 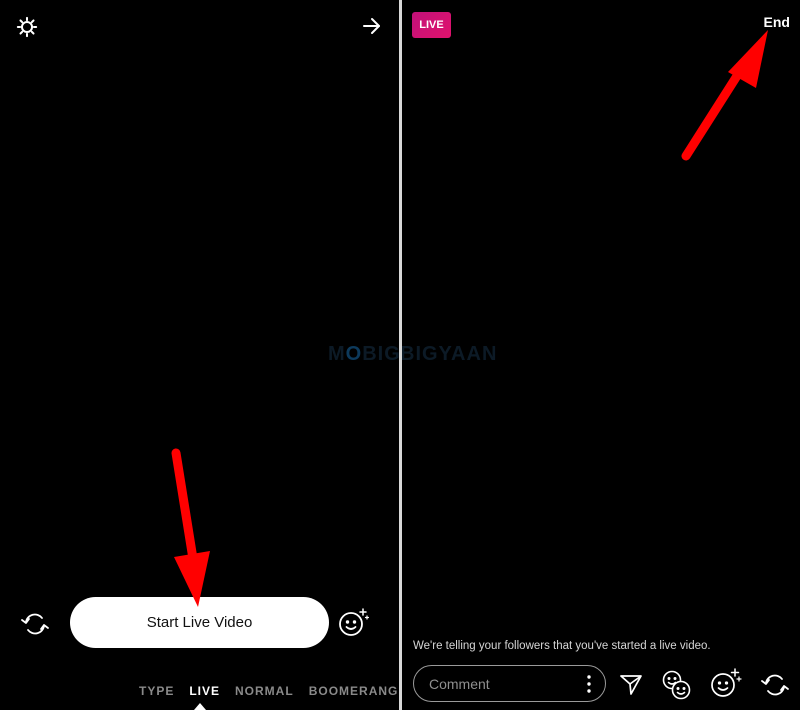 I want to click on mode-live: LIVE, so click(x=204, y=691).